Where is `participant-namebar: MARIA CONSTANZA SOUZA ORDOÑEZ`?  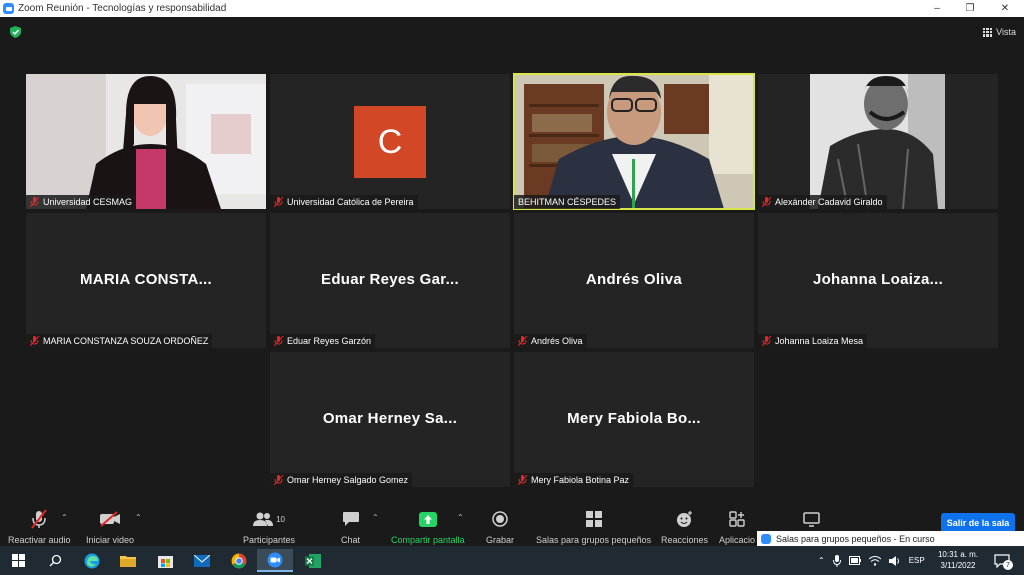 participant-namebar: MARIA CONSTANZA SOUZA ORDOÑEZ is located at coordinates (119, 341).